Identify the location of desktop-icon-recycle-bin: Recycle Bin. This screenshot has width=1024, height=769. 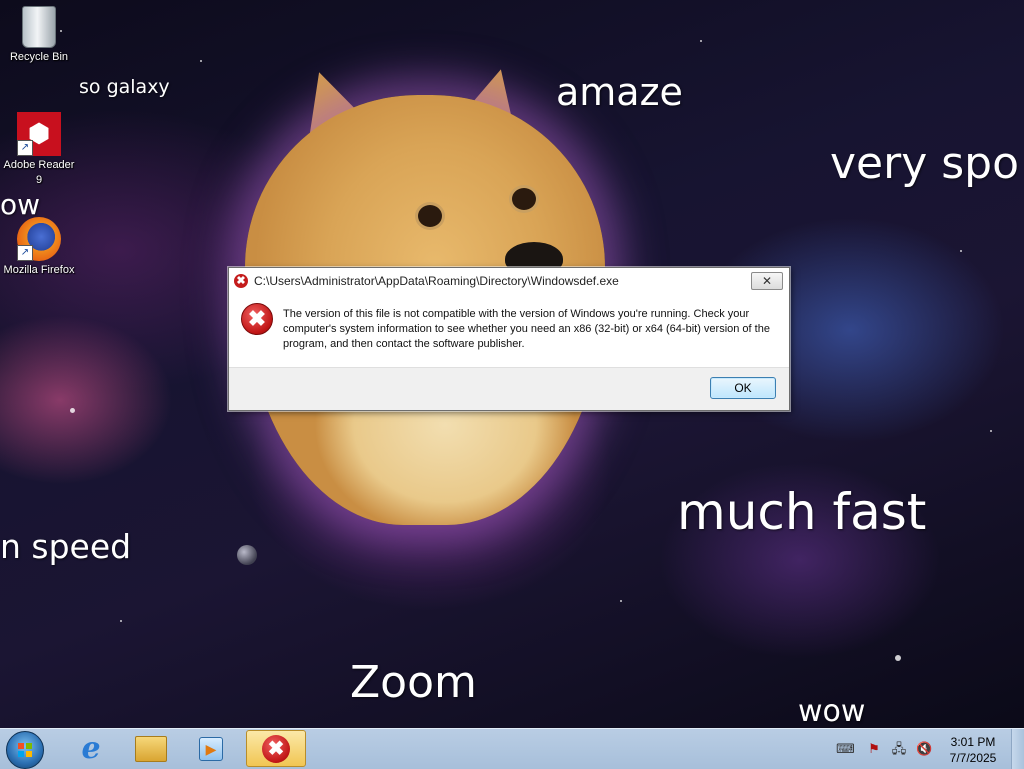
(39, 35).